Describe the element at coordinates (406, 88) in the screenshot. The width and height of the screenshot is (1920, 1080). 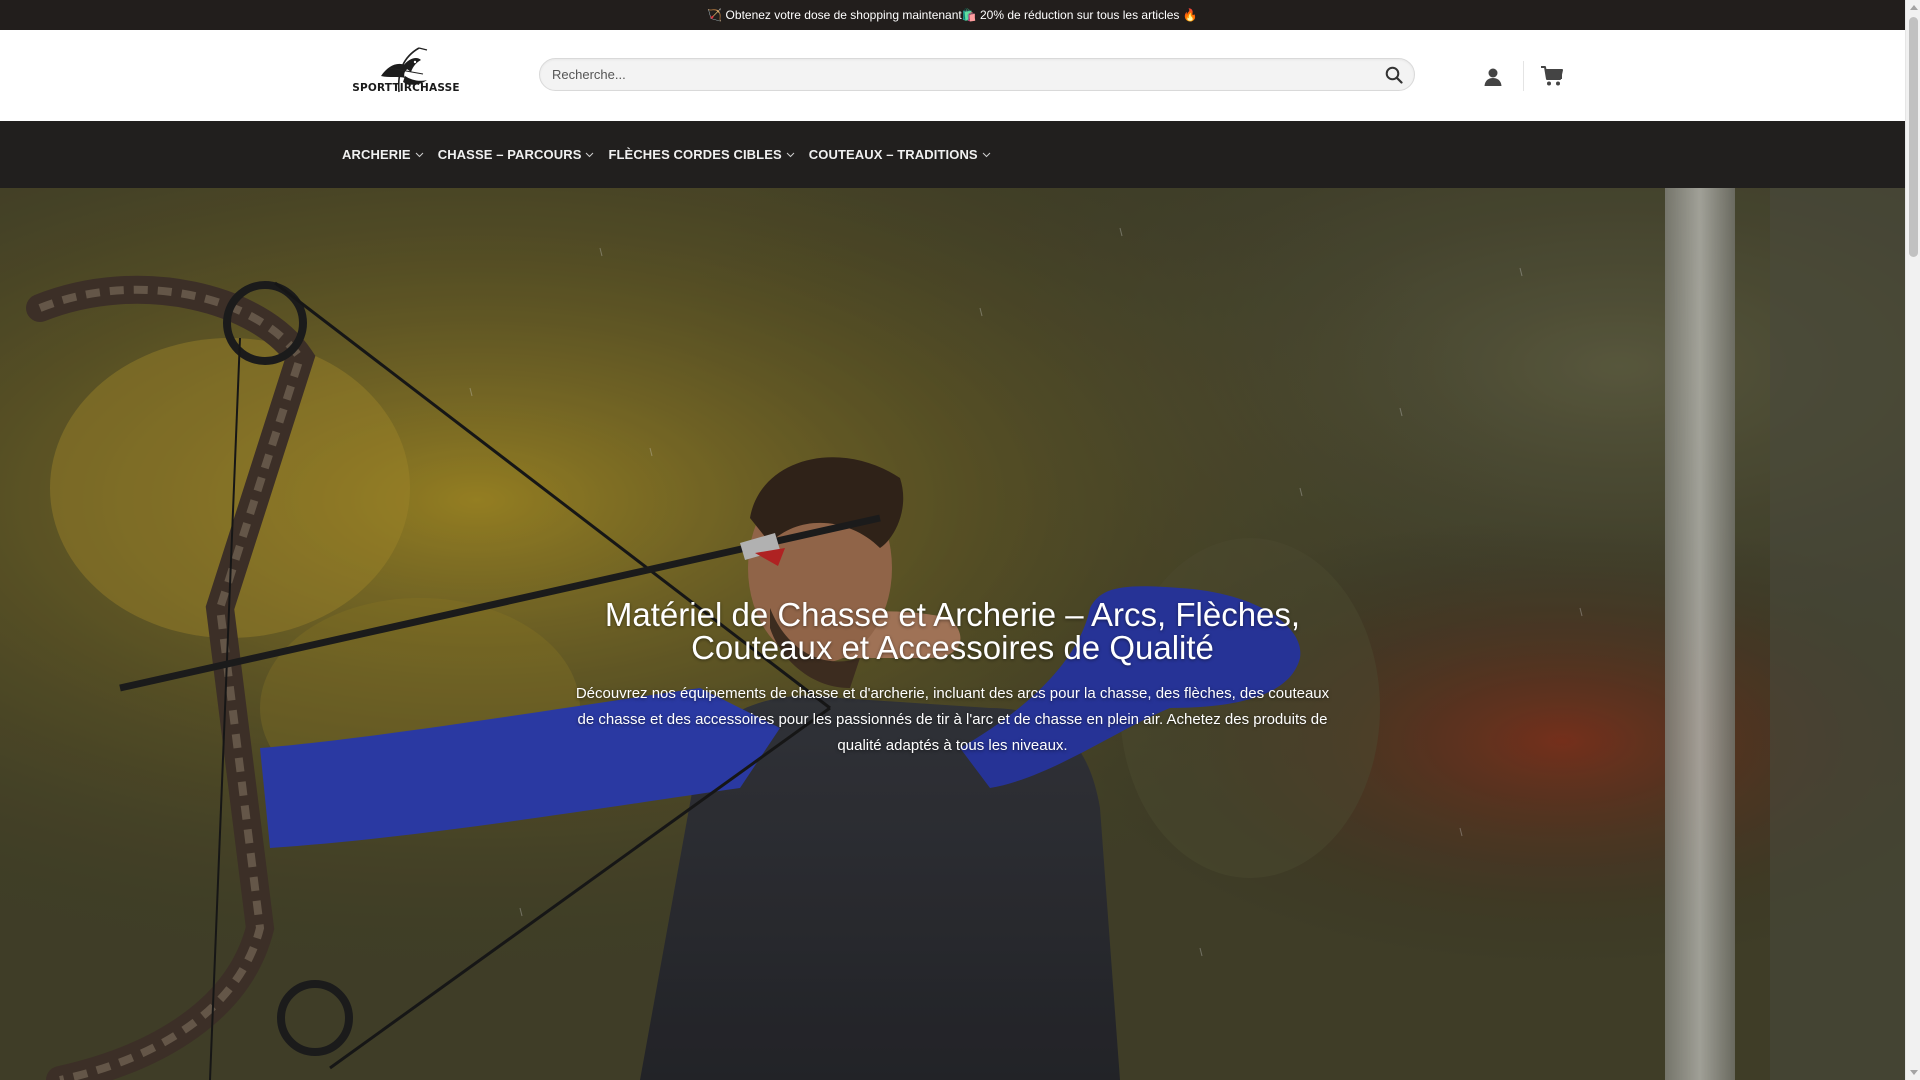
I see `logo-wordmark: SPORTTIRCHASSE` at that location.